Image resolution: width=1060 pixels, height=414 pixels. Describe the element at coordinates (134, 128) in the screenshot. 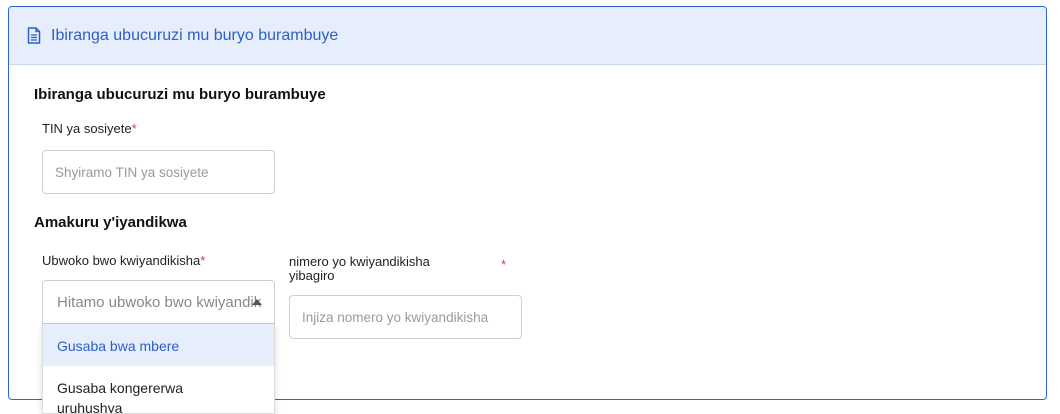

I see `tin-required-mark: *` at that location.